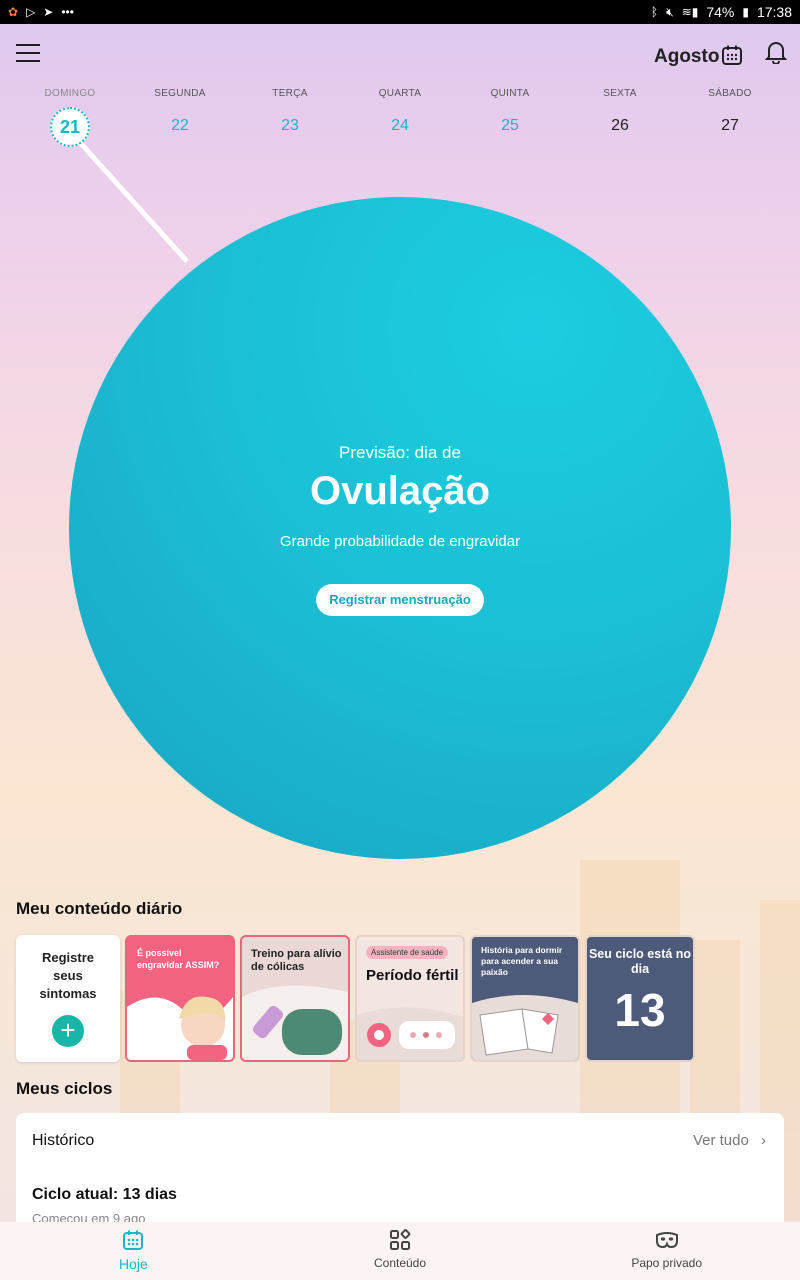 Image resolution: width=800 pixels, height=1280 pixels. What do you see at coordinates (400, 491) in the screenshot?
I see `prediction-title: Ovulação` at bounding box center [400, 491].